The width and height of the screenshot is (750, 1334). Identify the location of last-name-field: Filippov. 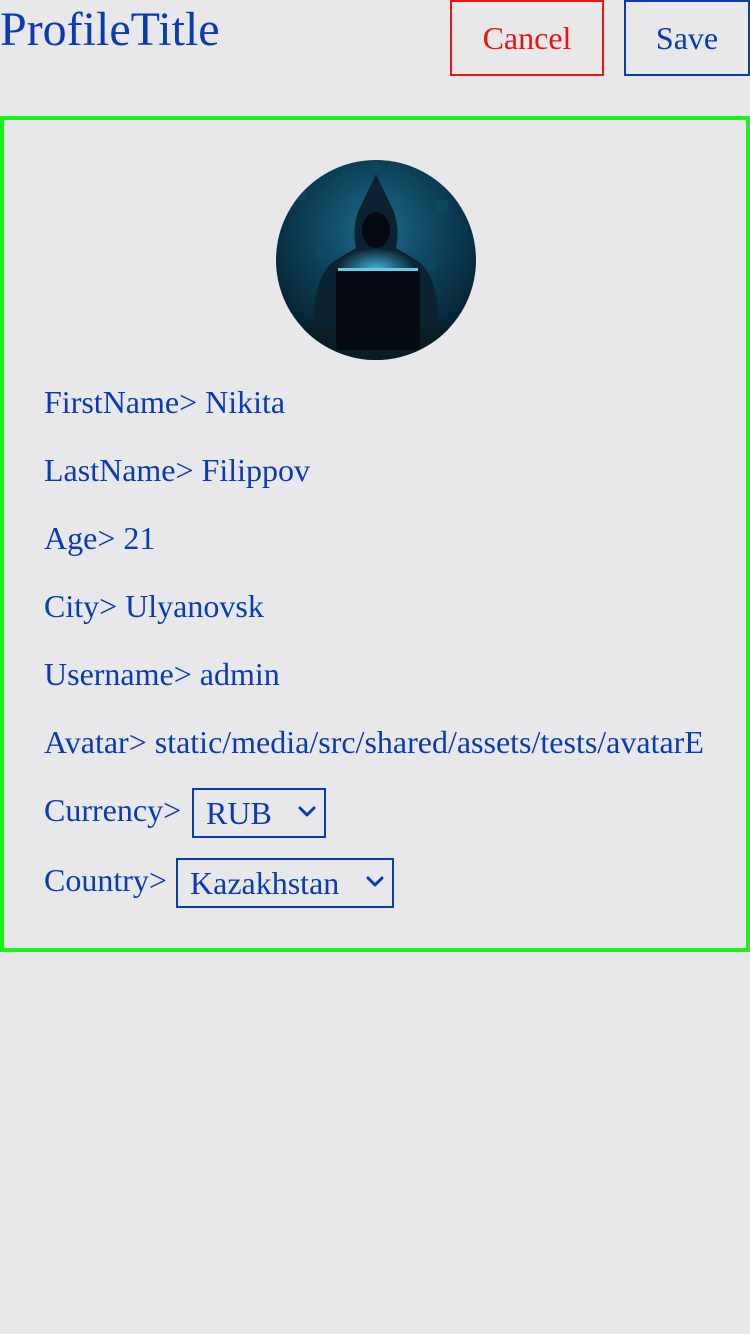
(256, 470).